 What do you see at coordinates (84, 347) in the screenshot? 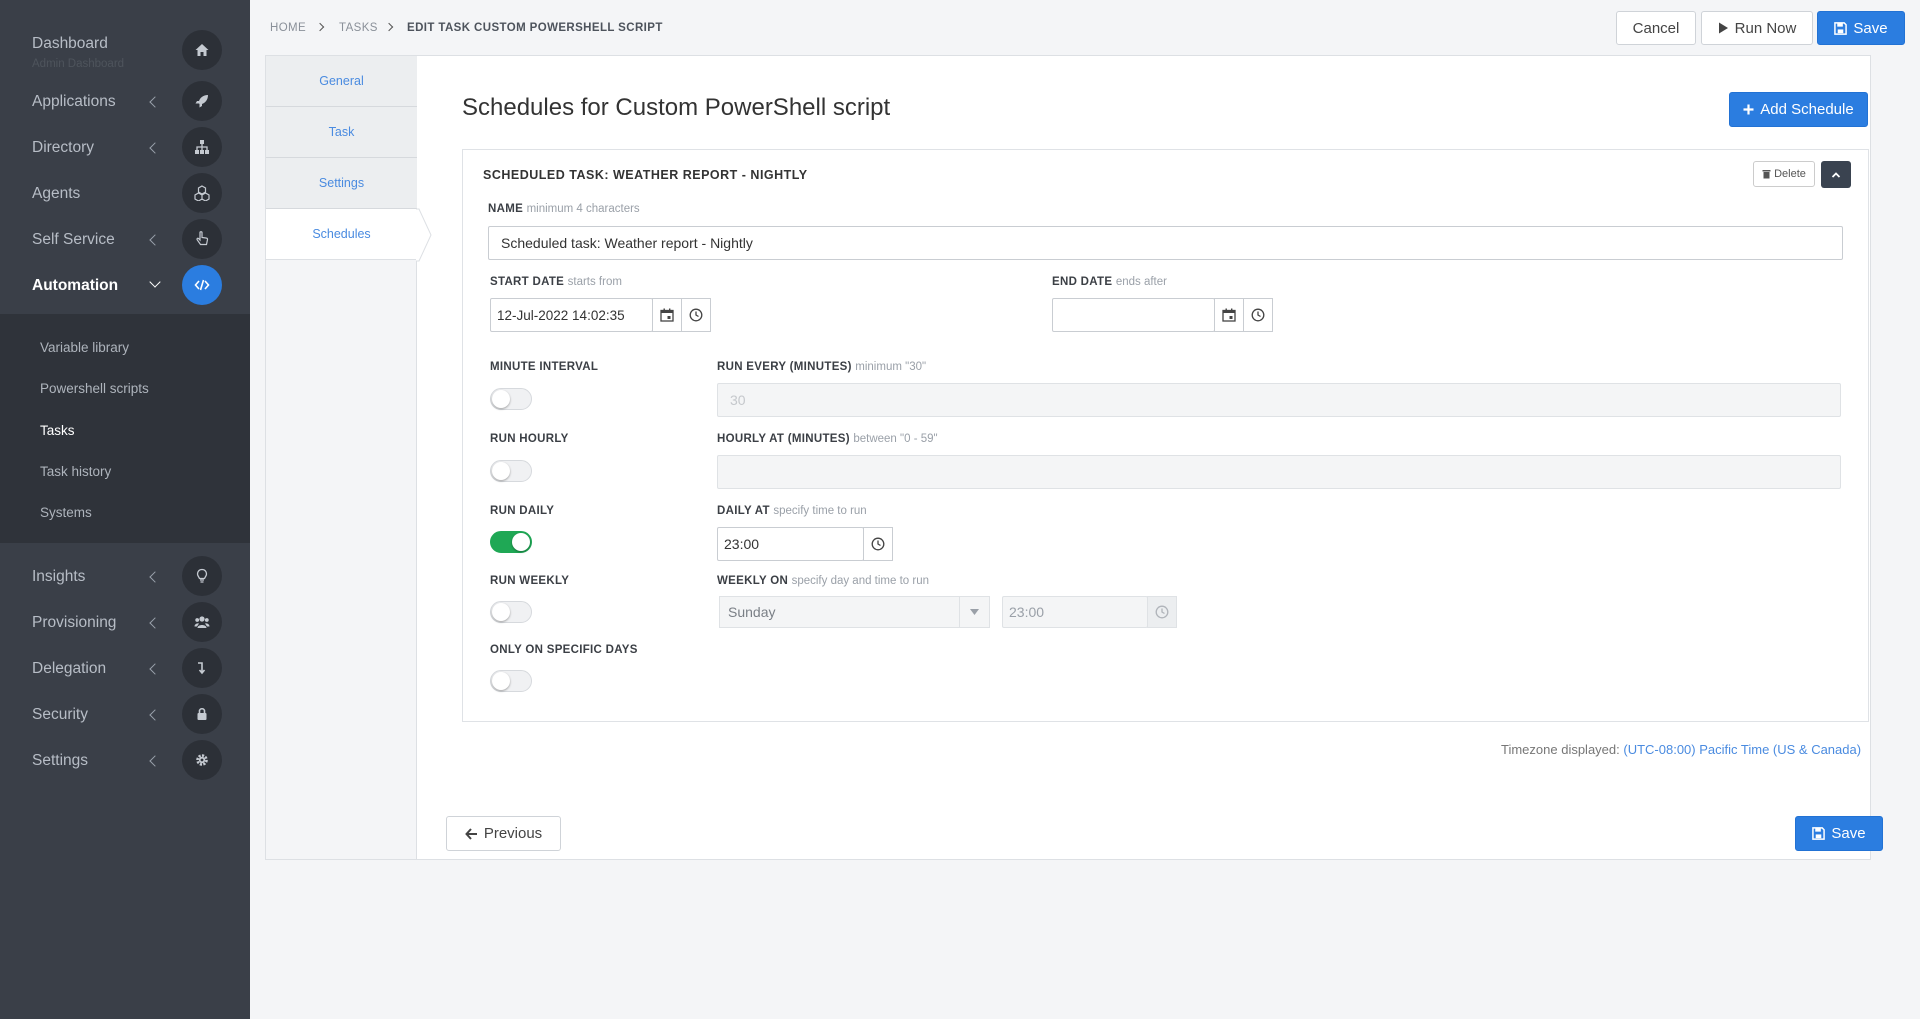
I see `submenu-variable-library: Variable library` at bounding box center [84, 347].